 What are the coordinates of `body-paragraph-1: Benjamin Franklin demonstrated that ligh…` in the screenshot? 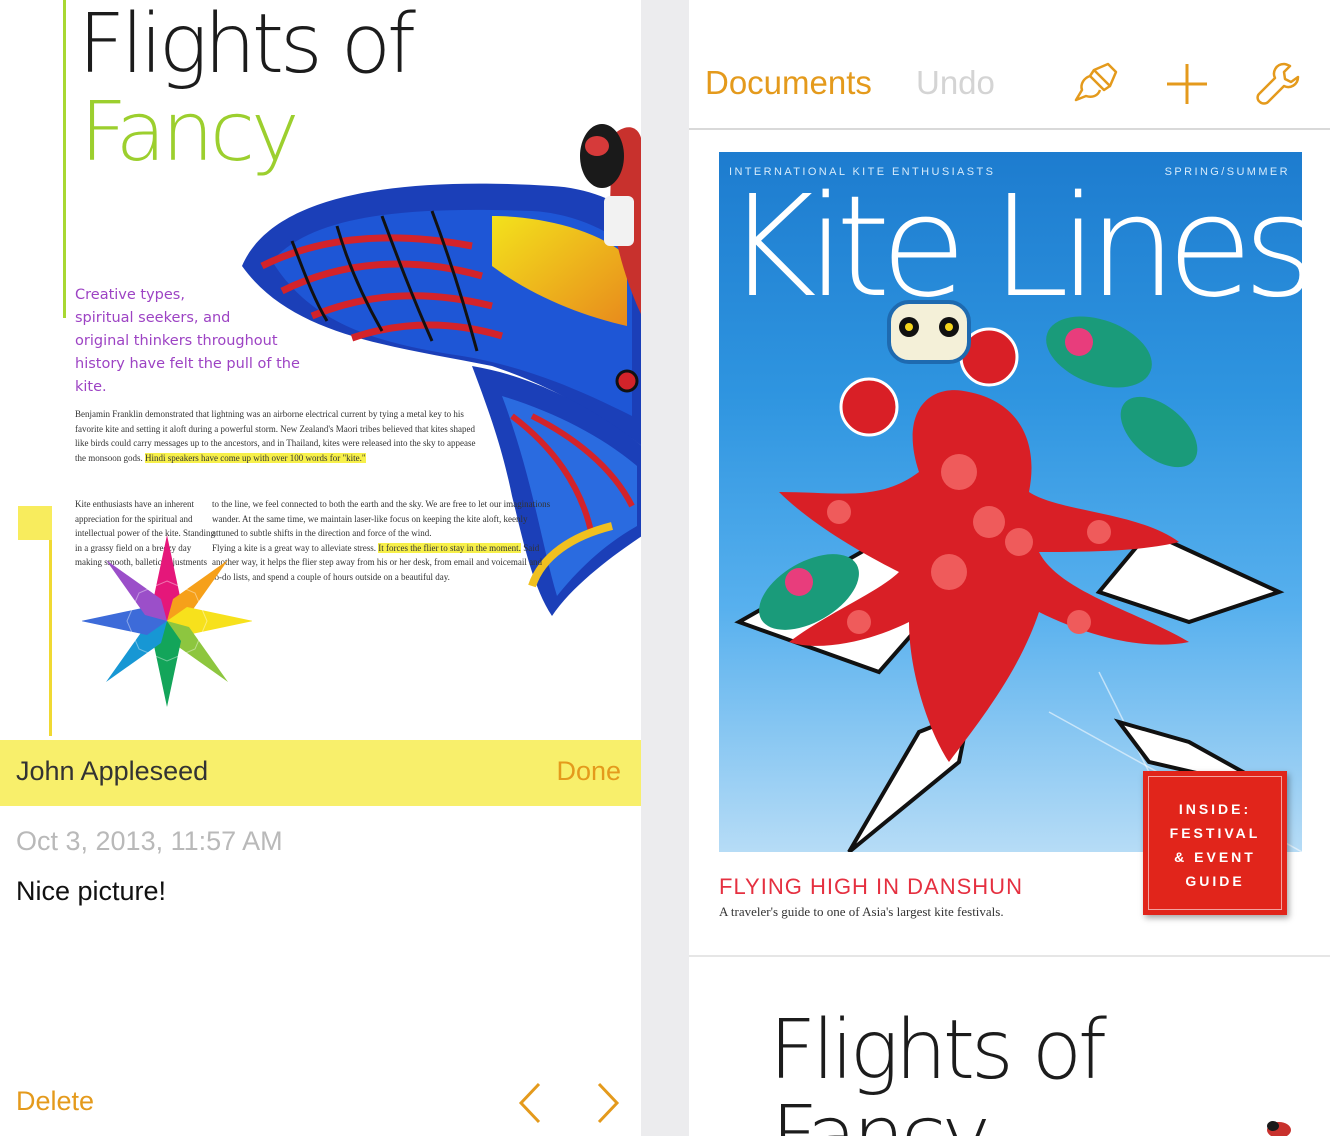 It's located at (281, 436).